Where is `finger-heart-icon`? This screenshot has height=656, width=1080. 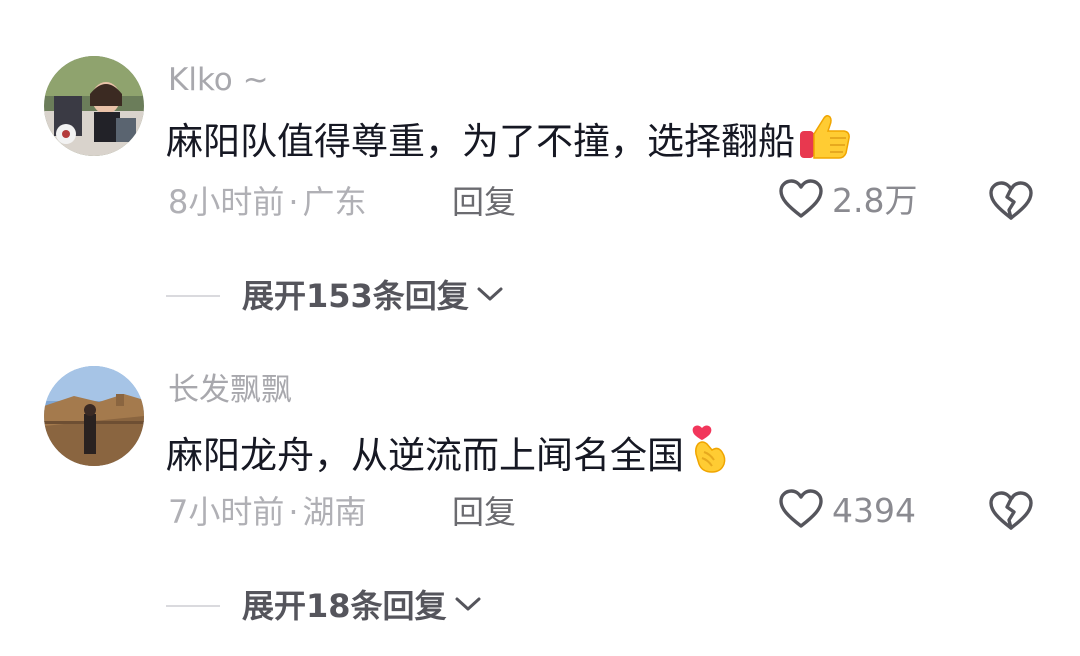 finger-heart-icon is located at coordinates (709, 456).